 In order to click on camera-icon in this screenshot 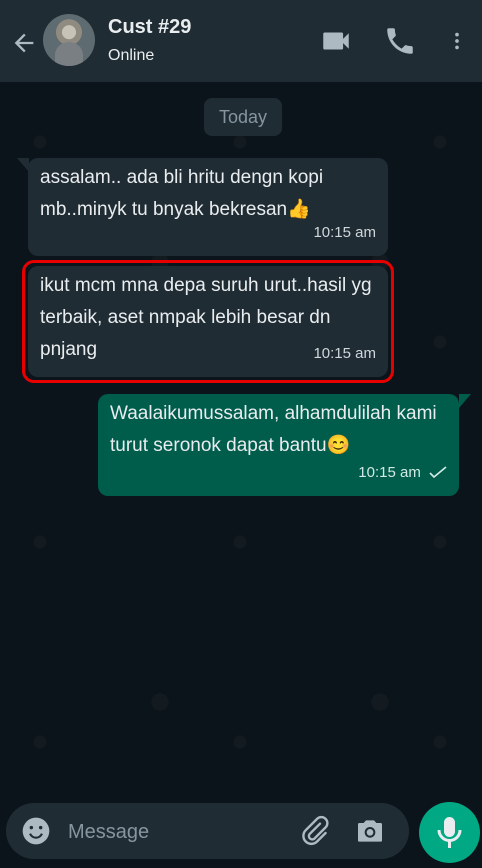, I will do `click(370, 831)`.